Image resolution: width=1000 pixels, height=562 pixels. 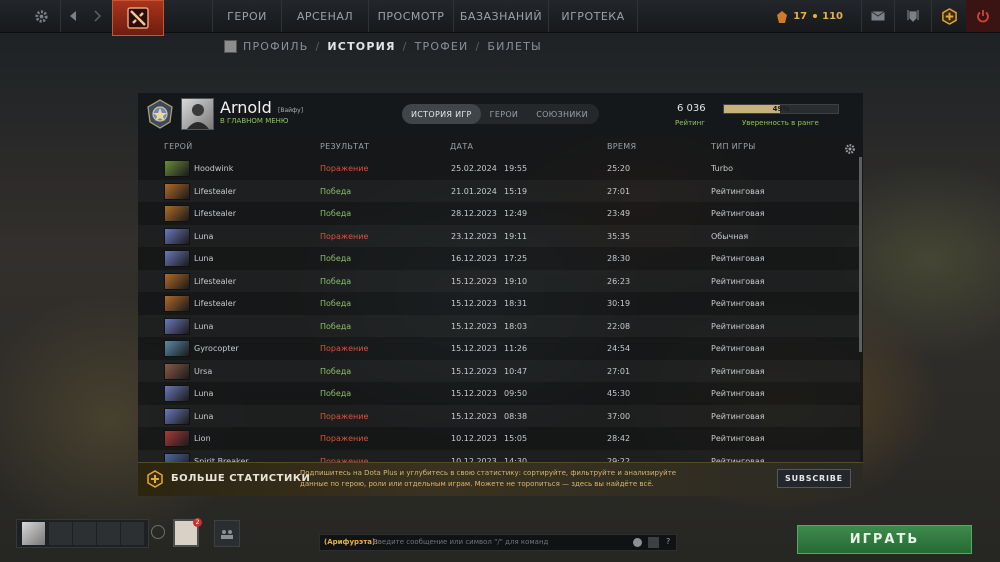 What do you see at coordinates (514, 46) in the screenshot?
I see `tab-tickets: БИЛЕТЫ` at bounding box center [514, 46].